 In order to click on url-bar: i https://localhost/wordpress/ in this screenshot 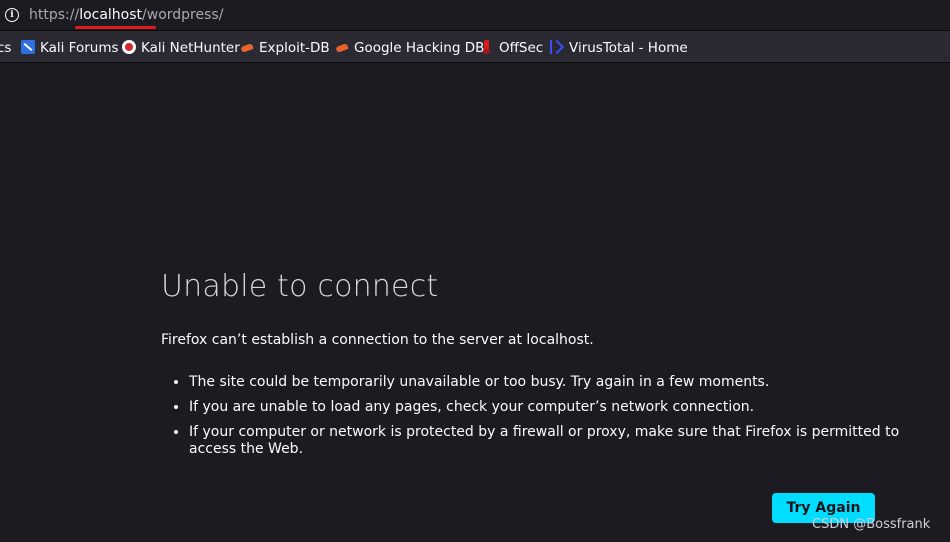, I will do `click(475, 15)`.